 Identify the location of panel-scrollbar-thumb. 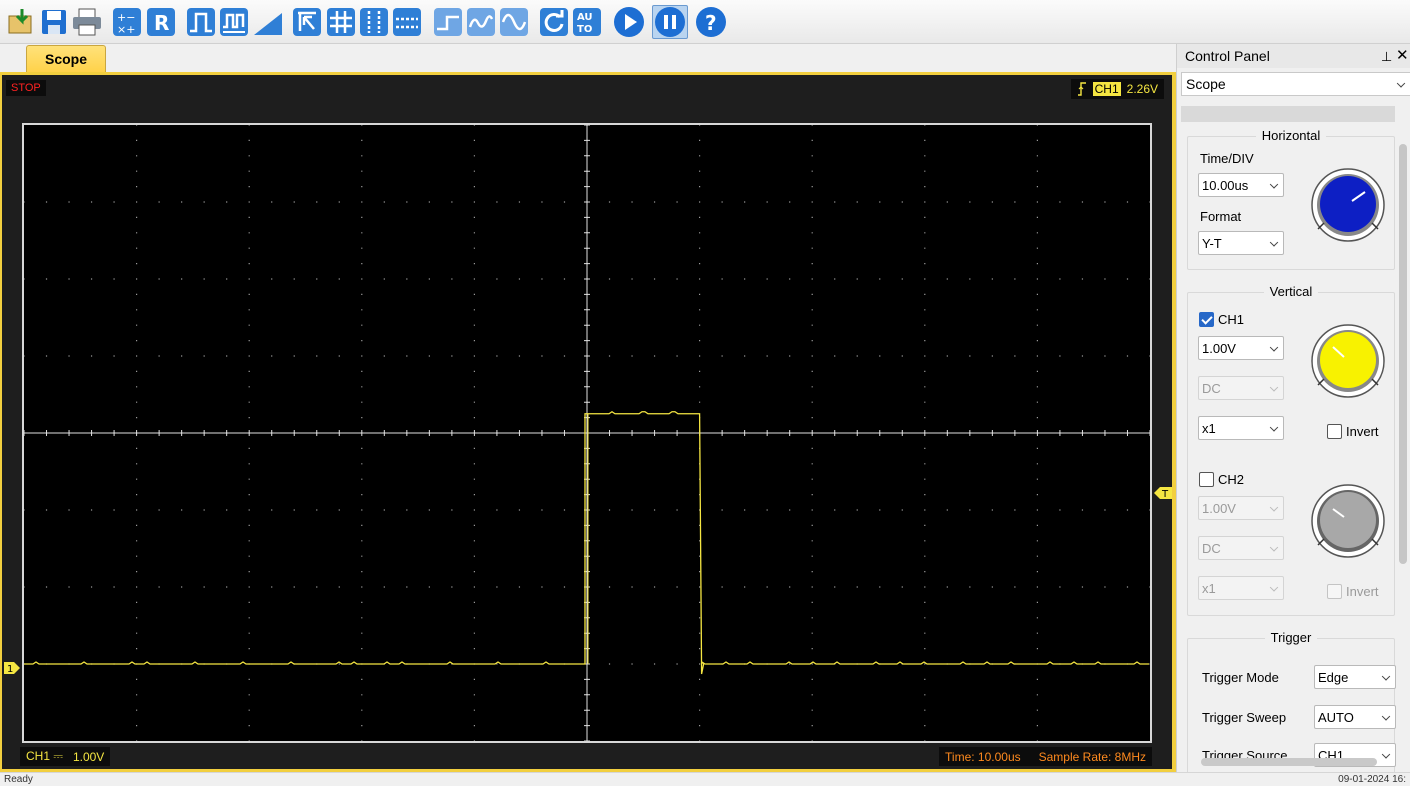
(1403, 354).